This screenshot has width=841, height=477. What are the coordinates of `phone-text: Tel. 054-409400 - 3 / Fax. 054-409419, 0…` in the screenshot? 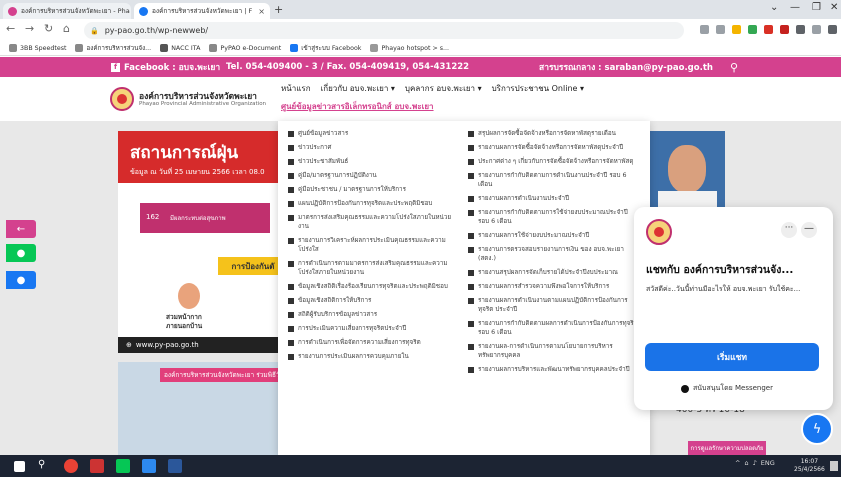 It's located at (348, 67).